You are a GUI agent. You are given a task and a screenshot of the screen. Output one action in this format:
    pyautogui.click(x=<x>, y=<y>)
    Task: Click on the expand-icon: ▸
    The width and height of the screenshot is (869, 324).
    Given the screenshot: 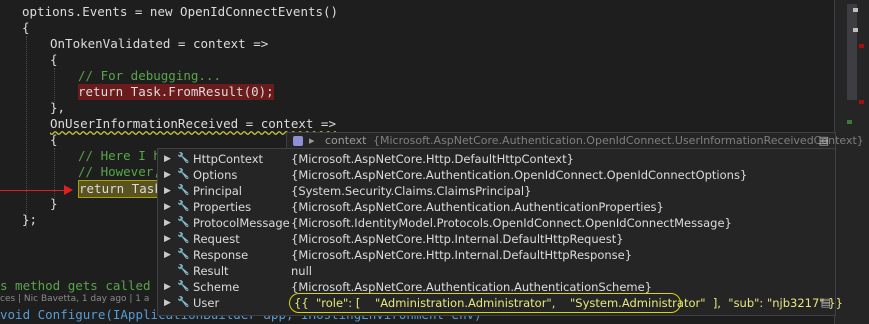 What is the action you would take?
    pyautogui.click(x=312, y=141)
    